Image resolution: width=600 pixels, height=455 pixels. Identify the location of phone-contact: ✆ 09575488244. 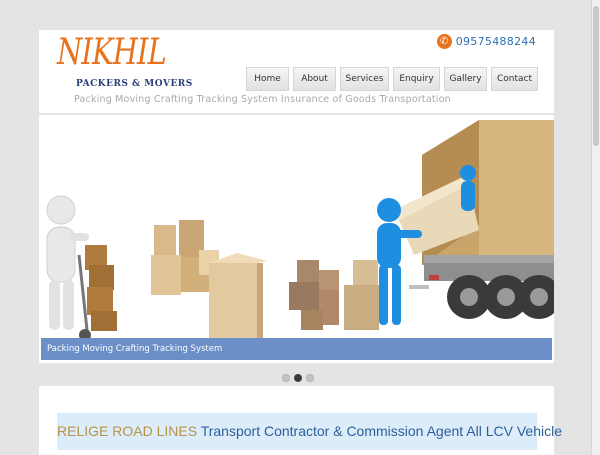
(486, 41).